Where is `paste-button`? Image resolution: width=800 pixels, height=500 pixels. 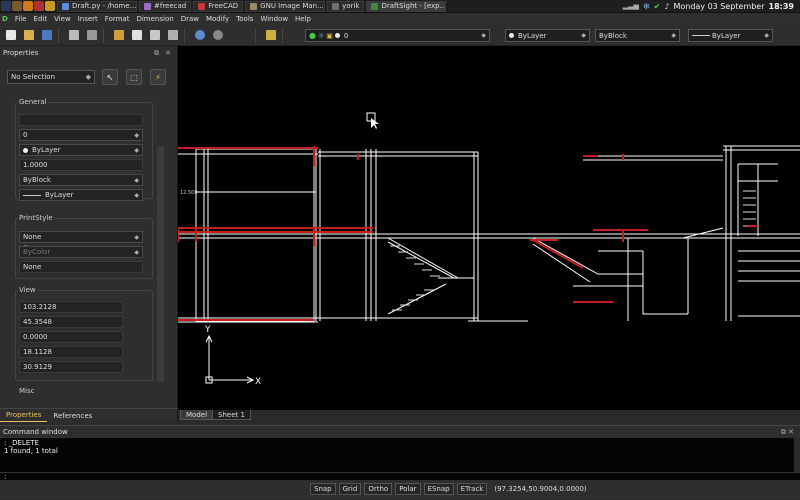 paste-button is located at coordinates (154, 35).